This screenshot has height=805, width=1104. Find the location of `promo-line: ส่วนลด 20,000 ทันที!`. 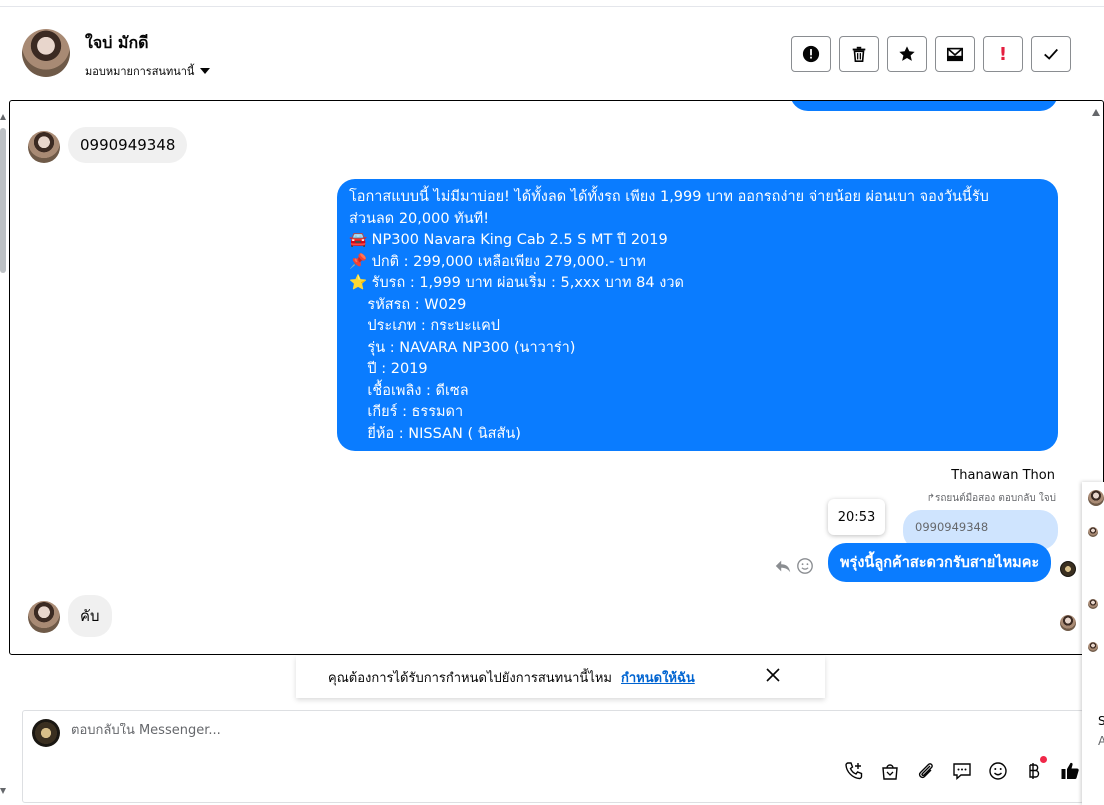

promo-line: ส่วนลด 20,000 ทันที! is located at coordinates (419, 218).